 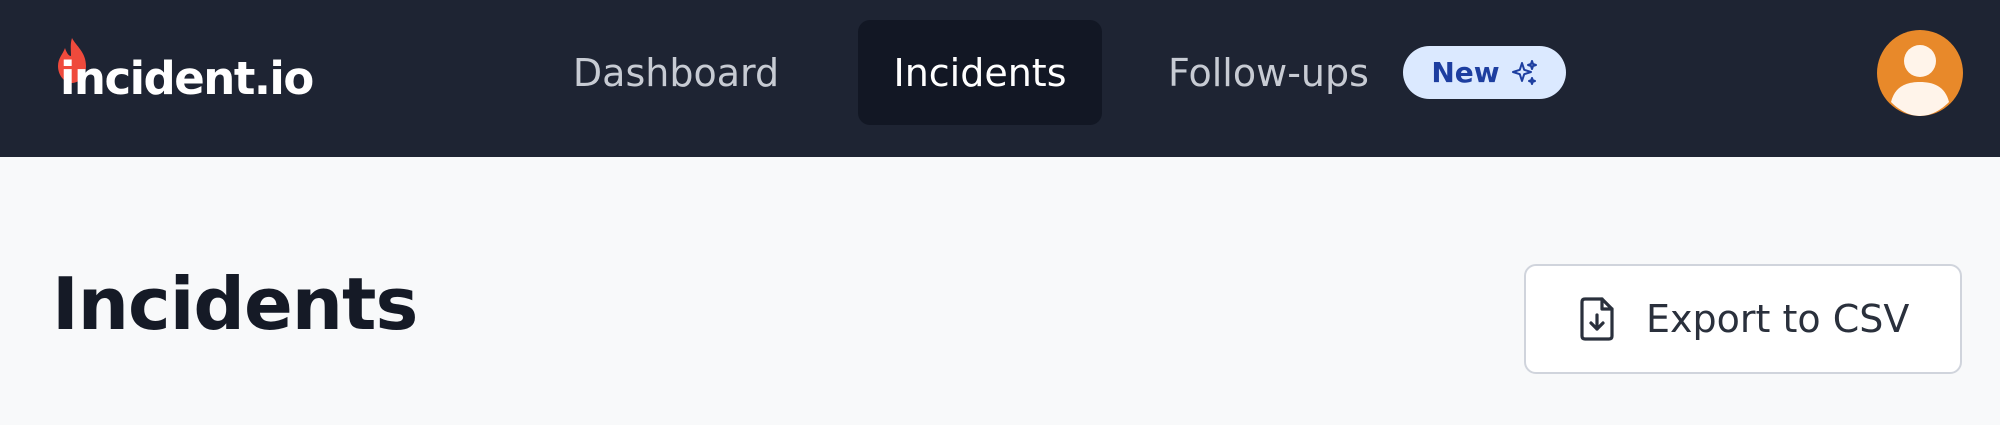 What do you see at coordinates (1524, 72) in the screenshot?
I see `sparkles-icon` at bounding box center [1524, 72].